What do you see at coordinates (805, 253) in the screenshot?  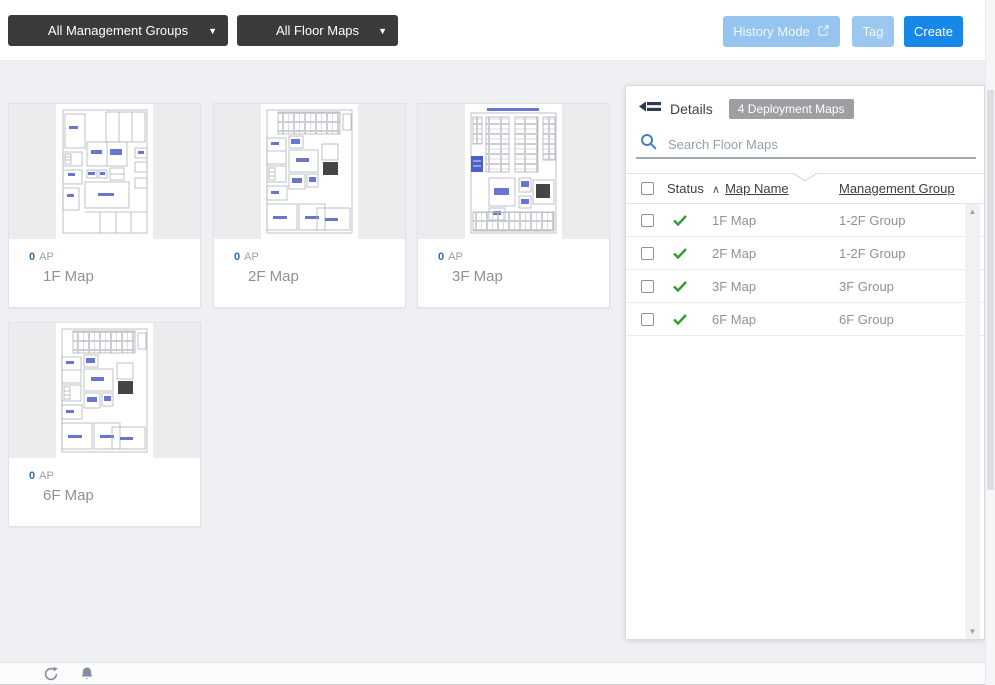 I see `table-row-2f: 2F Map 1-2F Group` at bounding box center [805, 253].